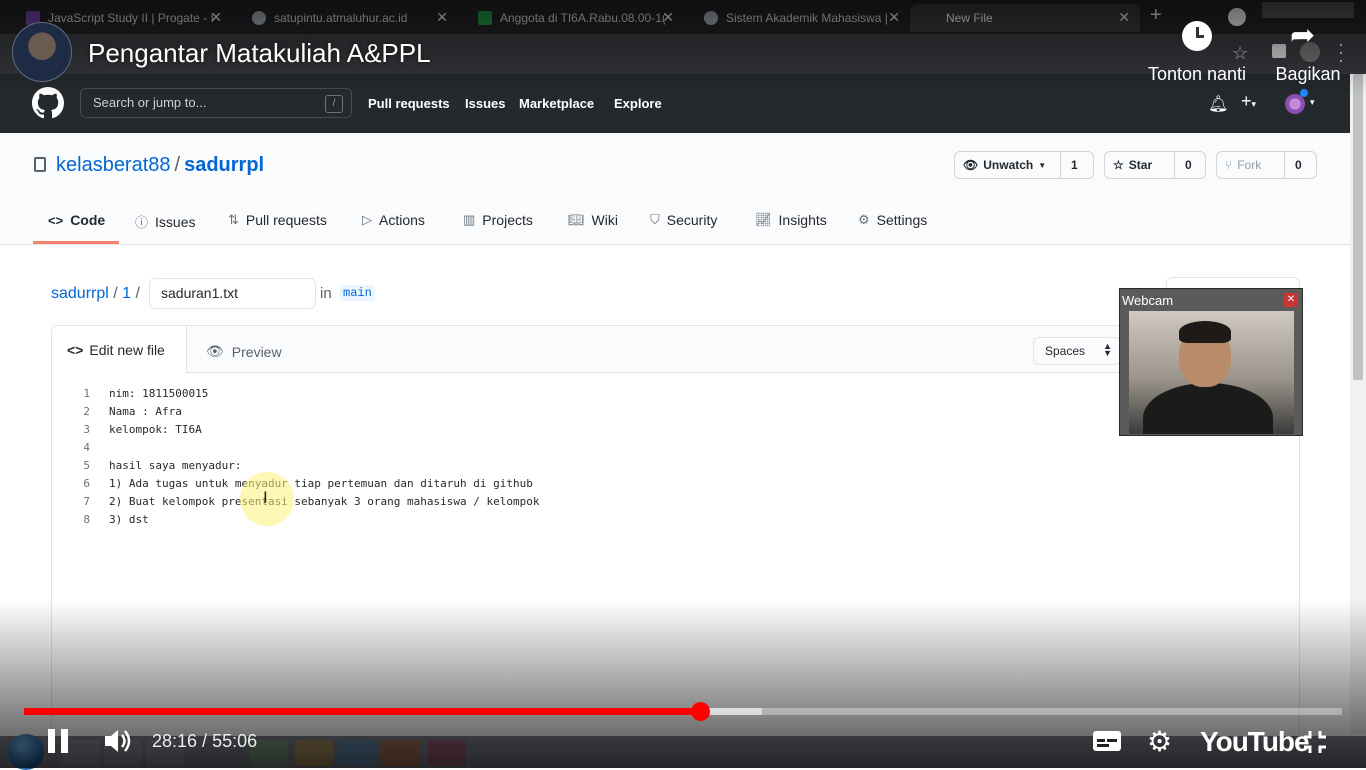  I want to click on share-button: Bagikan, so click(1308, 74).